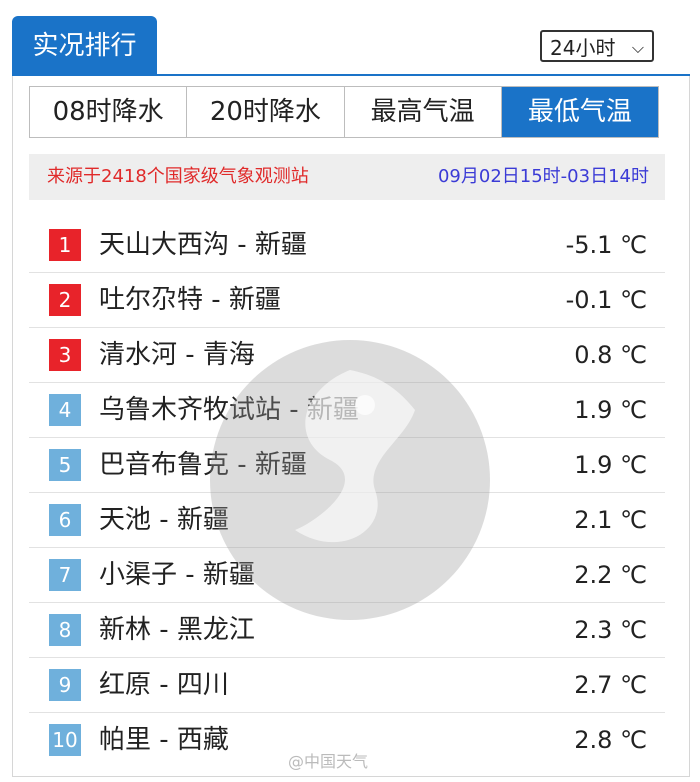  Describe the element at coordinates (177, 575) in the screenshot. I see `station-name: 小渠子 - 新疆` at that location.